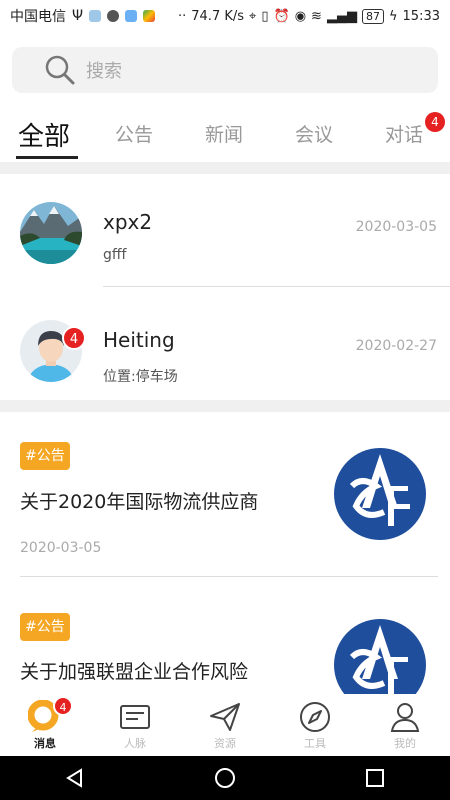  Describe the element at coordinates (225, 70) in the screenshot. I see `search-input: 搜索` at that location.